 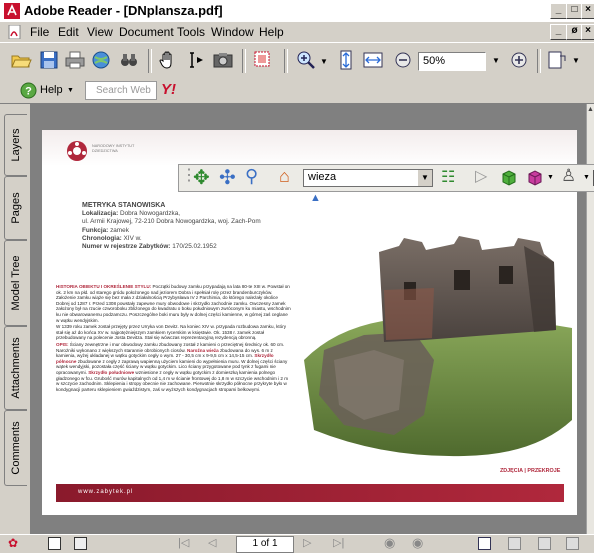 I want to click on marquee-zoom-icon, so click(x=263, y=60).